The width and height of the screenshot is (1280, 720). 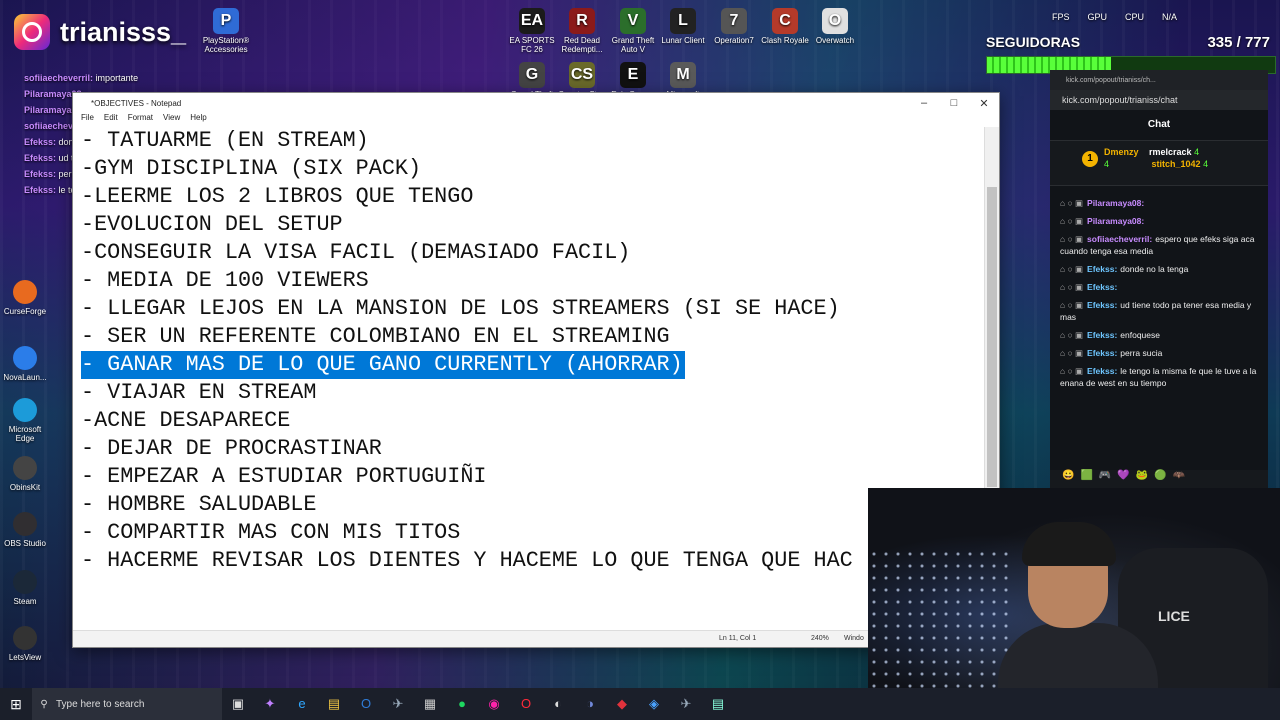 I want to click on chat-message: ⌂ ○ ▣ Efekss: perra sucia, so click(x=1159, y=353).